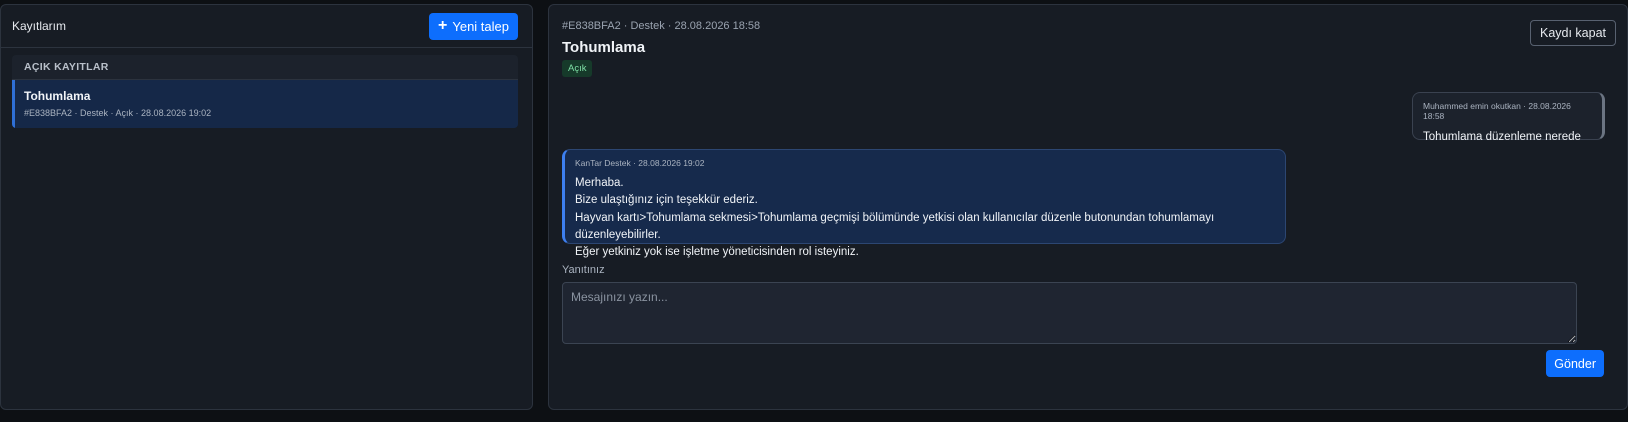 This screenshot has height=422, width=1628. Describe the element at coordinates (480, 26) in the screenshot. I see `new-ticket-label: Yeni talep` at that location.